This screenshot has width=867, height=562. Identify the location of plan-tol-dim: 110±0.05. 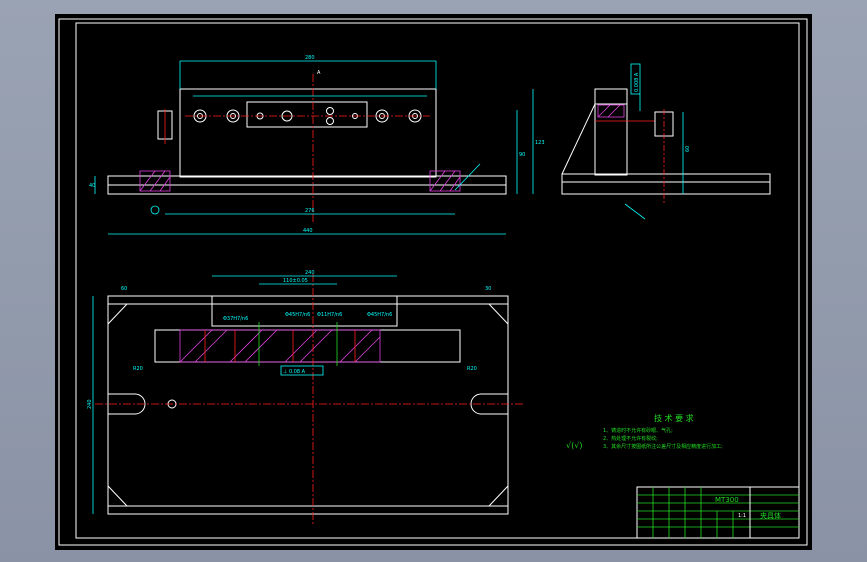
(295, 281).